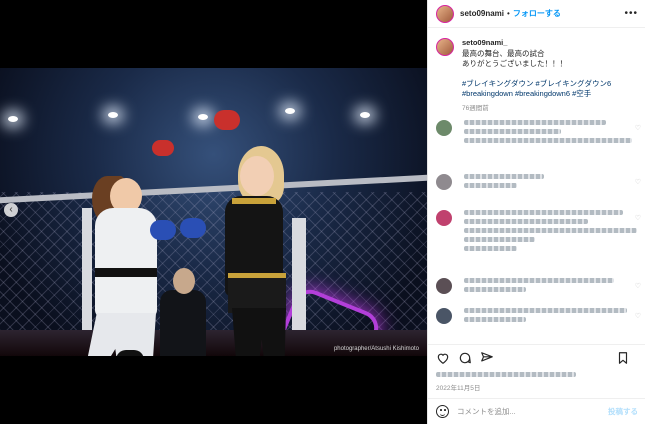 The height and width of the screenshot is (424, 645). What do you see at coordinates (631, 13) in the screenshot?
I see `more-options-icon: •••` at bounding box center [631, 13].